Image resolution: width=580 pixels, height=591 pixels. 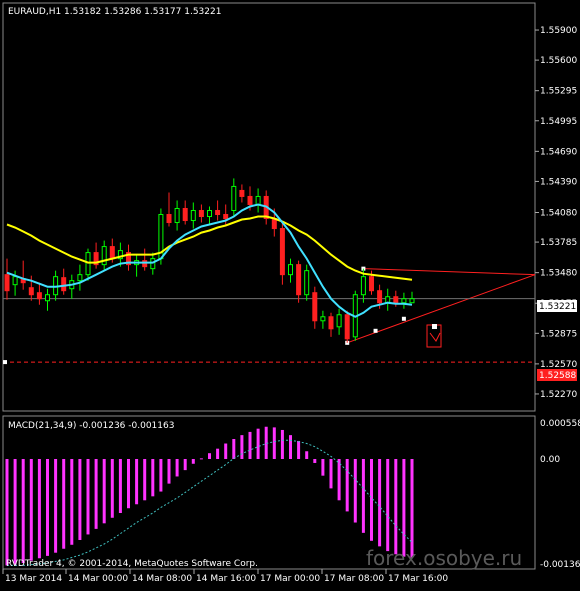 What do you see at coordinates (375, 330) in the screenshot?
I see `trendline-anchor` at bounding box center [375, 330].